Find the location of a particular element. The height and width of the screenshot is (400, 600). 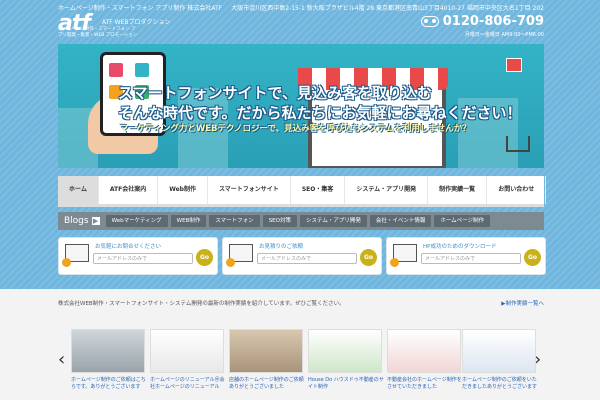

form-title: お気軽にお問合せください is located at coordinates (128, 247).